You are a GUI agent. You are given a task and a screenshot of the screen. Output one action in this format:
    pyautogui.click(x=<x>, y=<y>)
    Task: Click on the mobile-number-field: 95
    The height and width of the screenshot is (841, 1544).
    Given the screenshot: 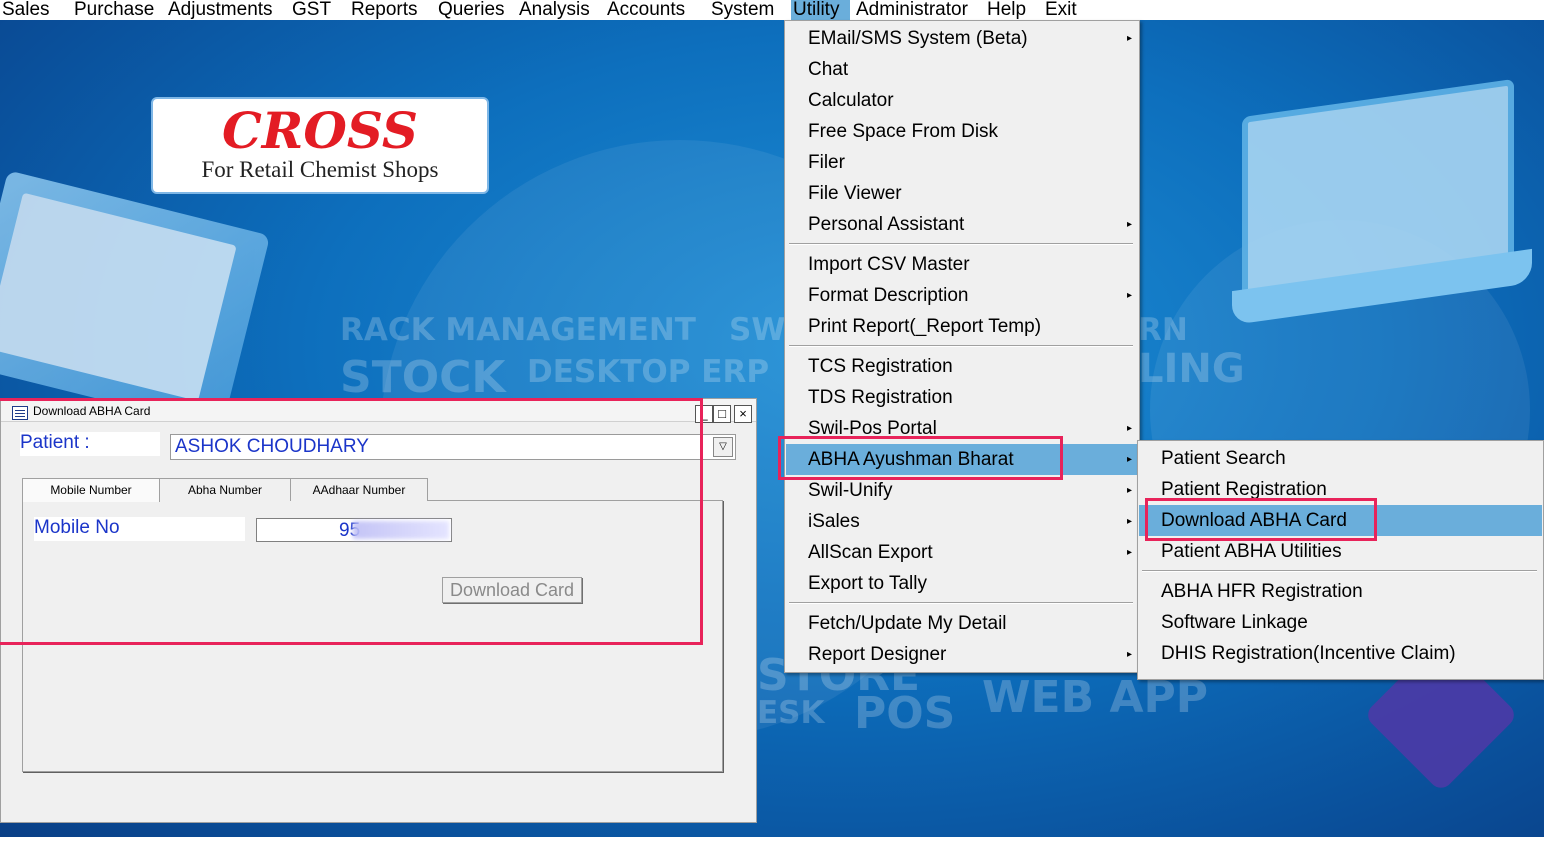 What is the action you would take?
    pyautogui.click(x=354, y=530)
    